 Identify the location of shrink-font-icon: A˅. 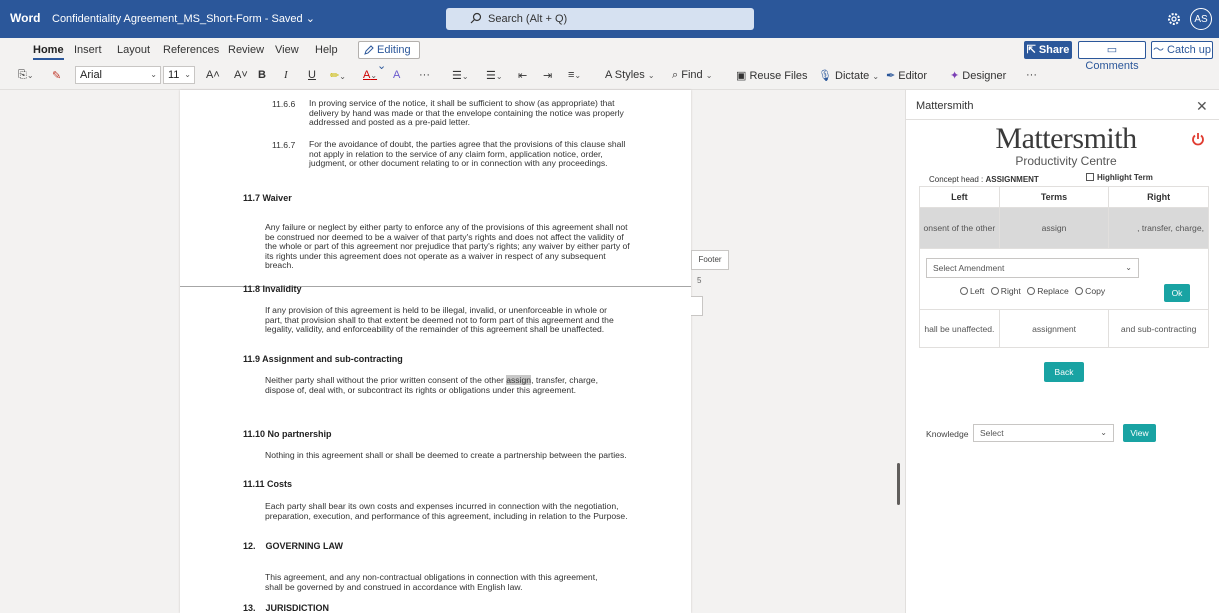
(241, 75).